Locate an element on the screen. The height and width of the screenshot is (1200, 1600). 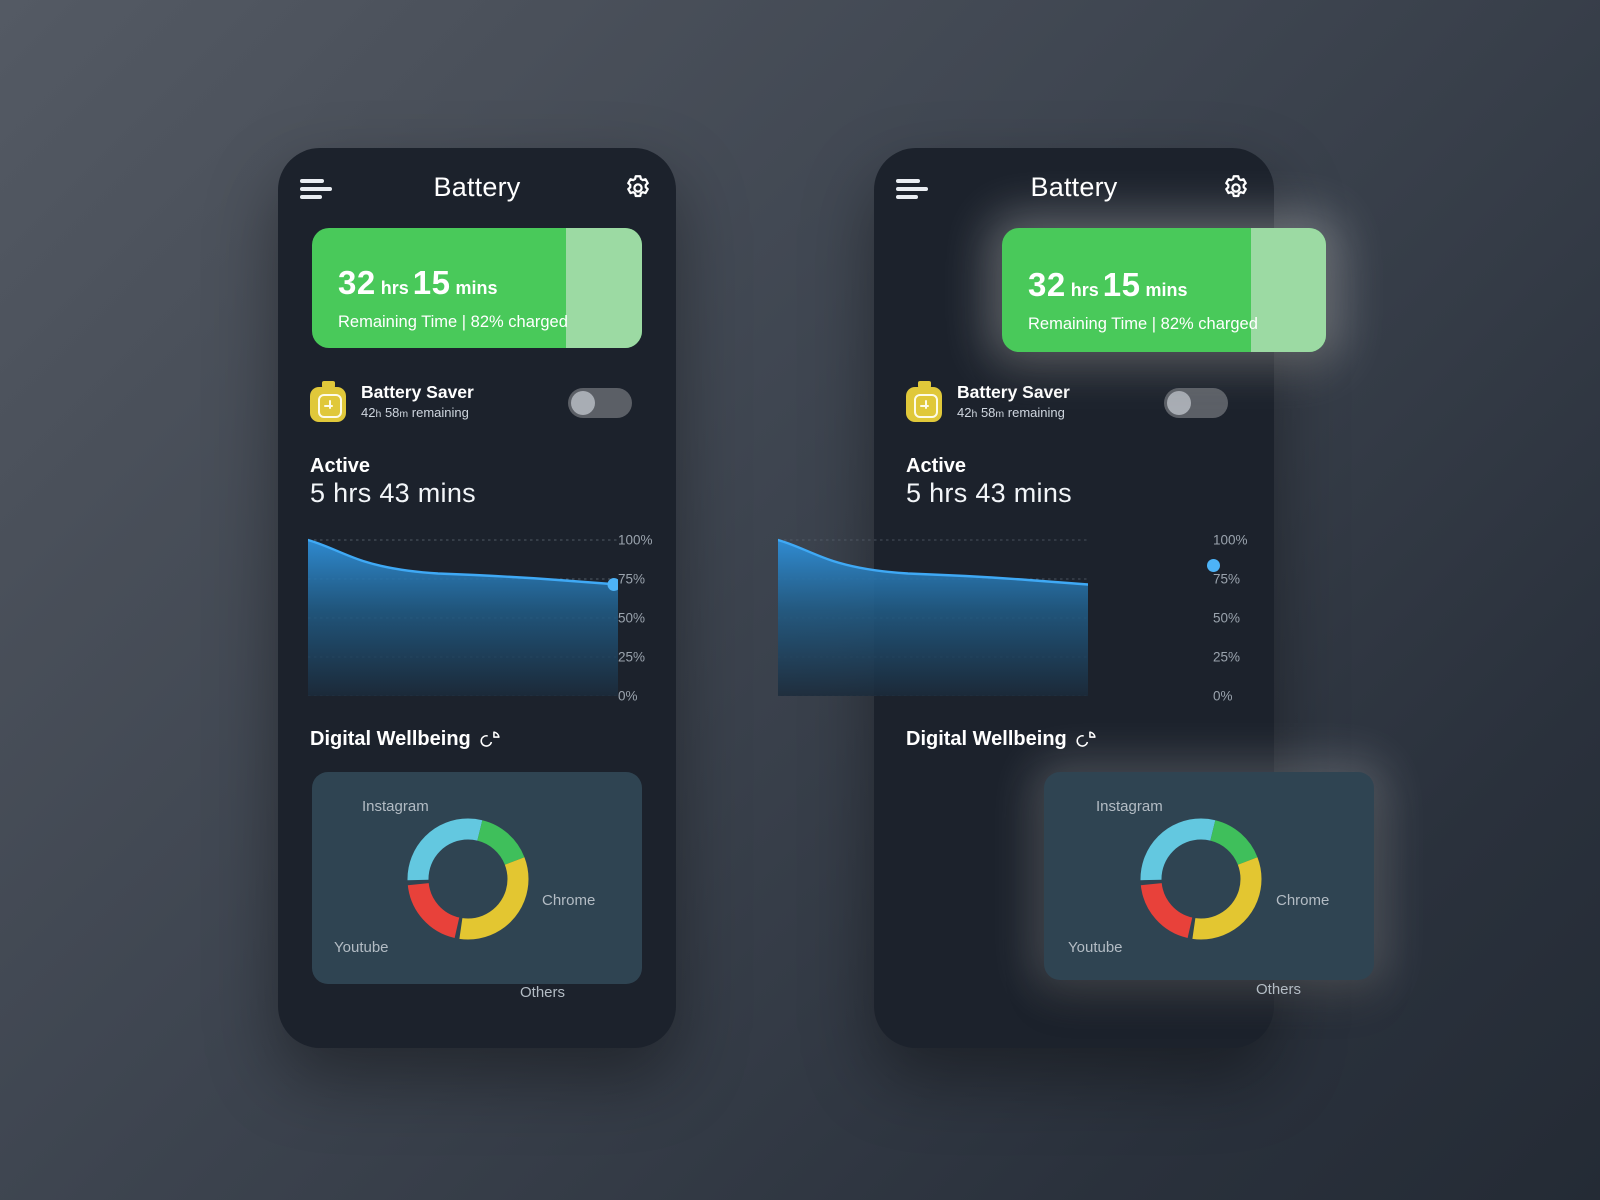
remaining-time-card: 32 hrs 15 mins Remaining Time | 82% charged is located at coordinates (477, 288).